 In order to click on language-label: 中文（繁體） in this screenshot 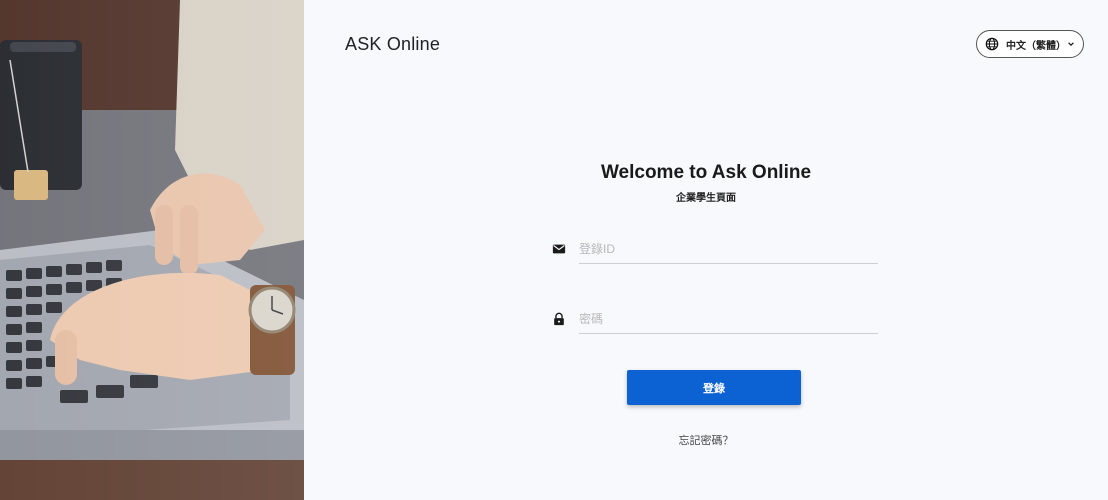, I will do `click(1036, 46)`.